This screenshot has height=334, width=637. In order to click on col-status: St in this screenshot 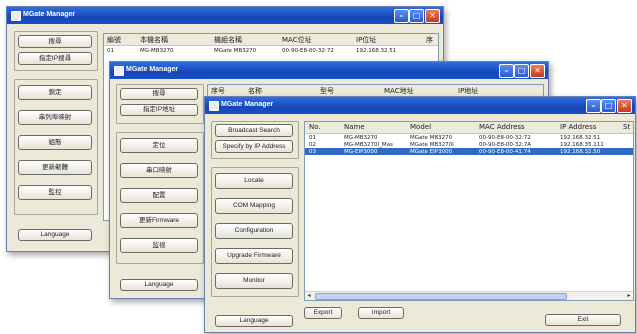, I will do `click(626, 127)`.